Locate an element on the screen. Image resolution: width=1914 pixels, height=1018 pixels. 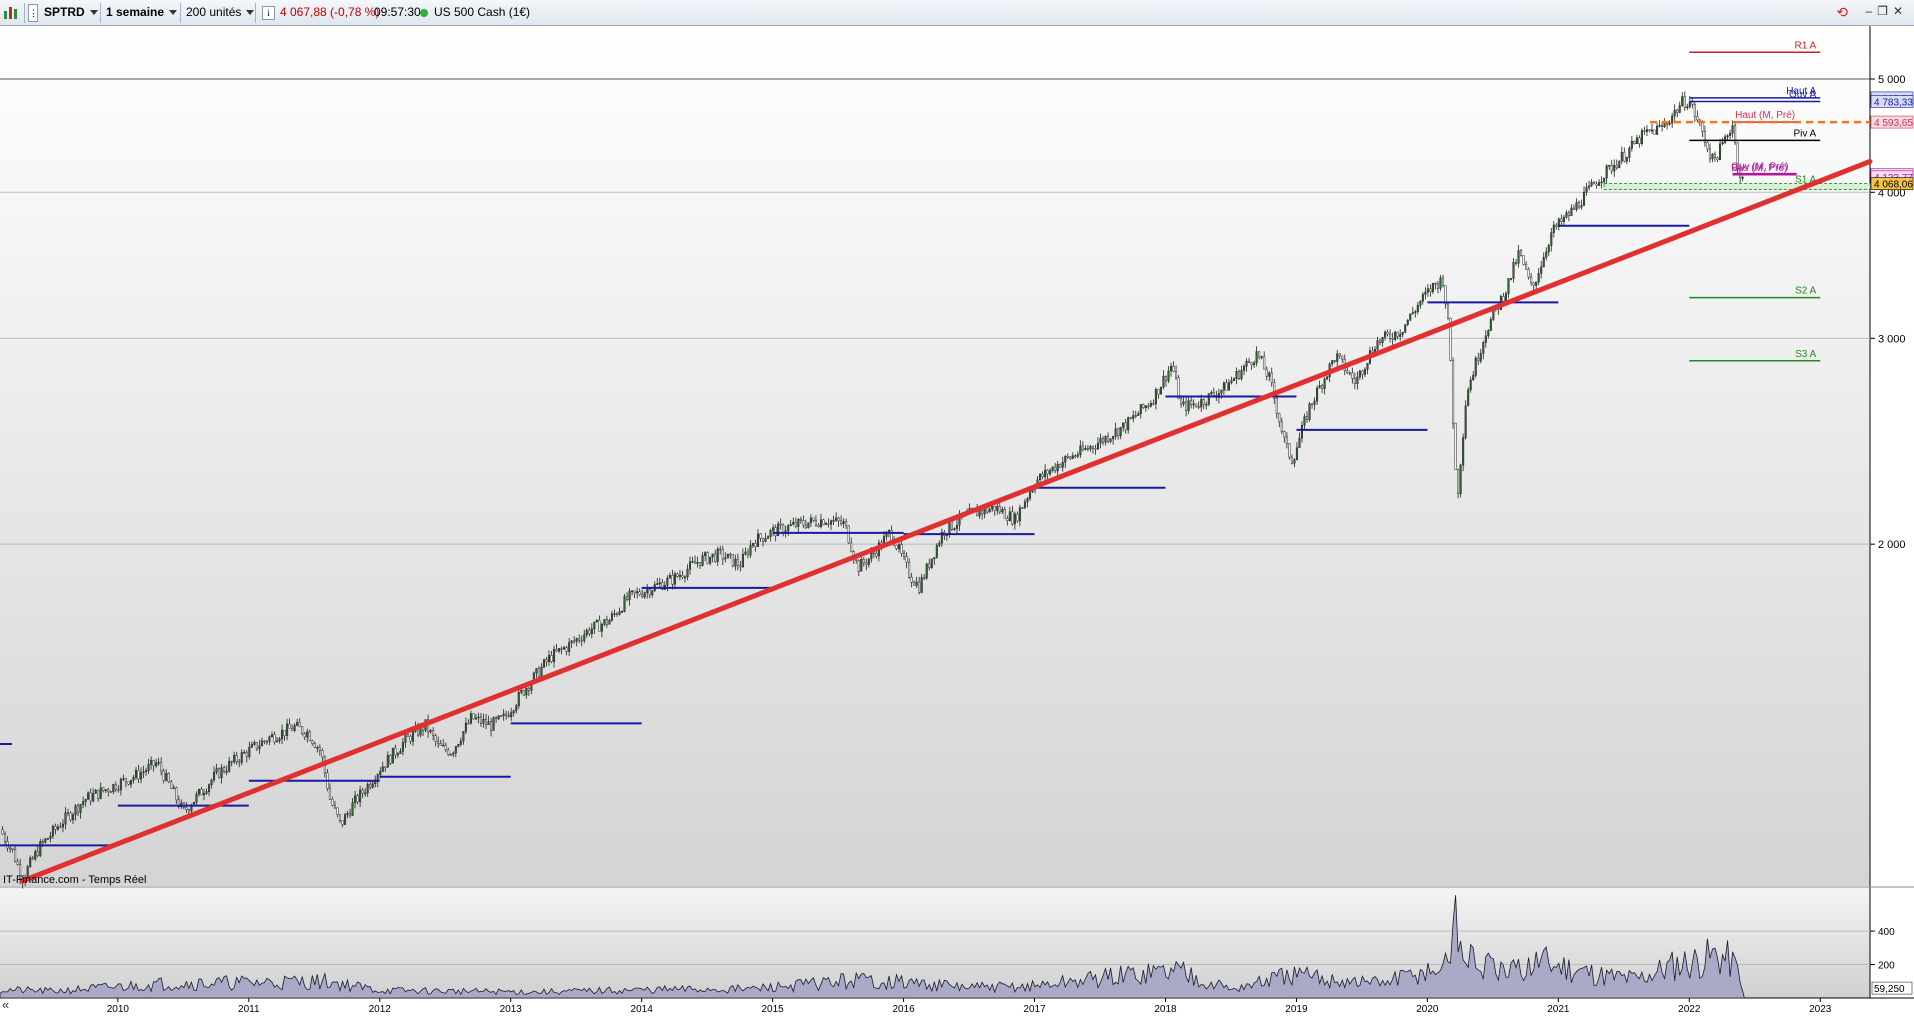
pivot-level-label: R1 A is located at coordinates (1806, 45).